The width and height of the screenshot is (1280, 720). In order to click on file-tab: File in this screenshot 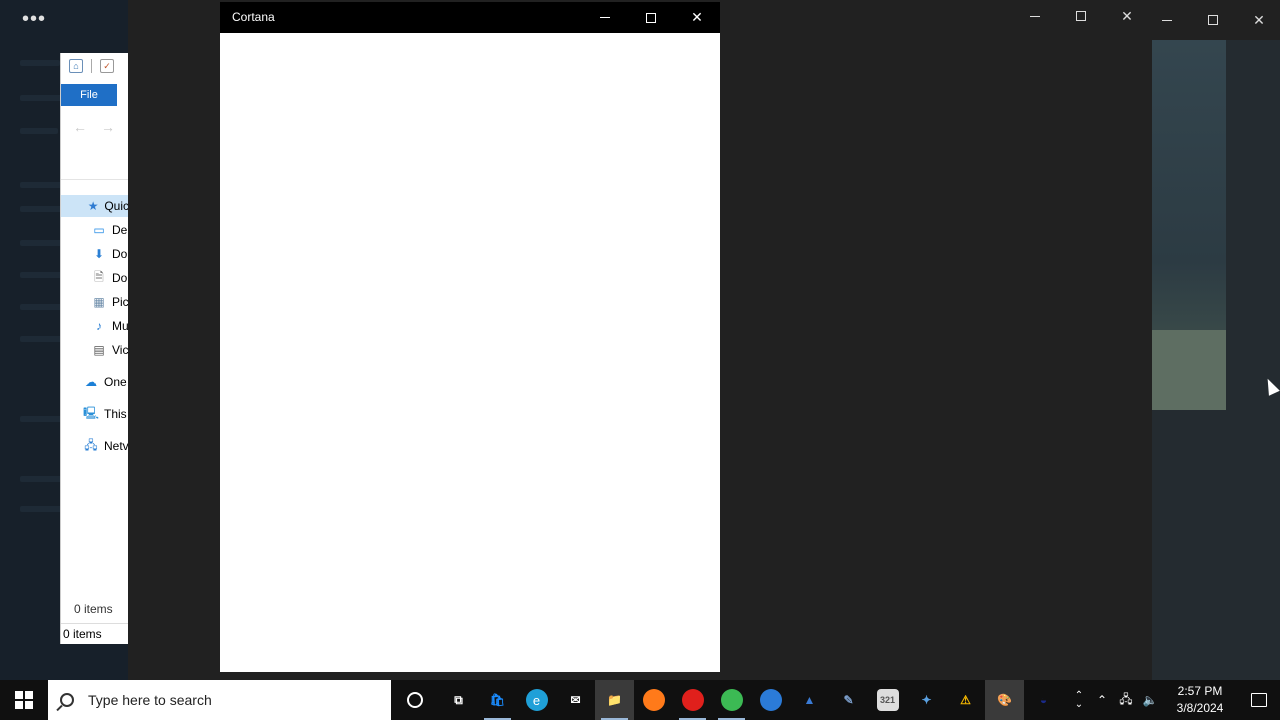, I will do `click(89, 95)`.